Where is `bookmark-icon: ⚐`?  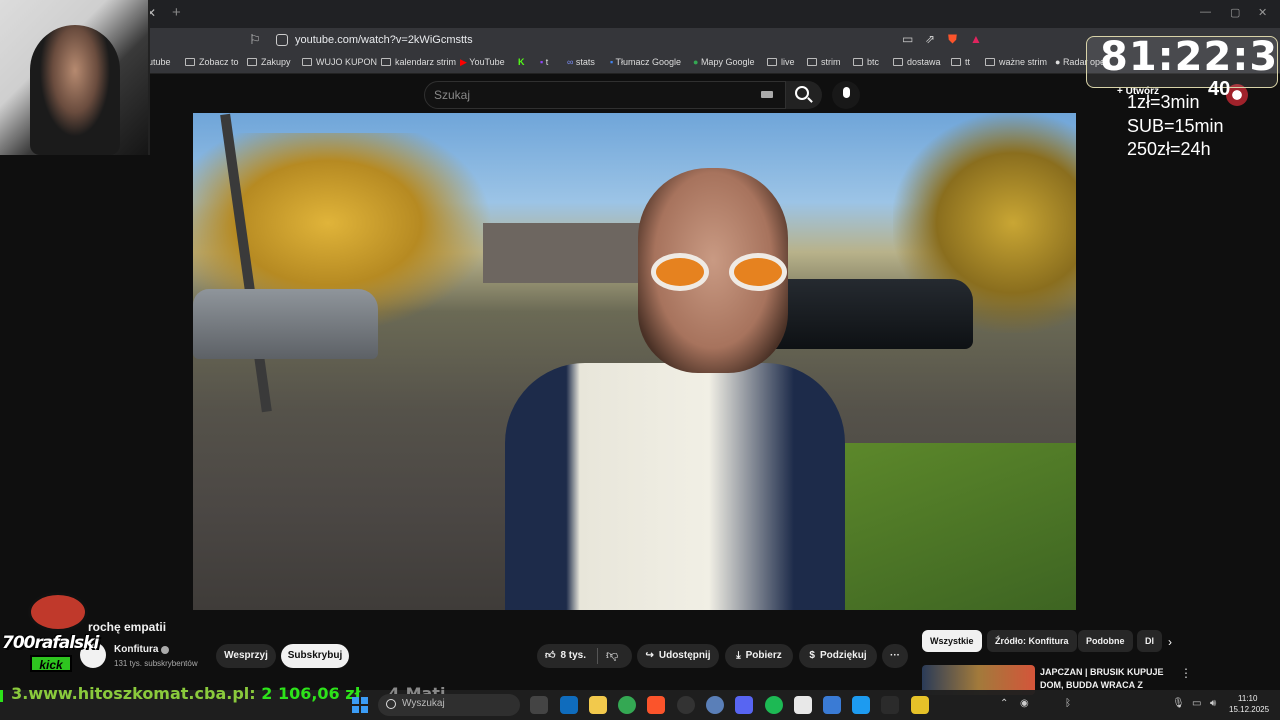
bookmark-icon: ⚐ is located at coordinates (255, 40).